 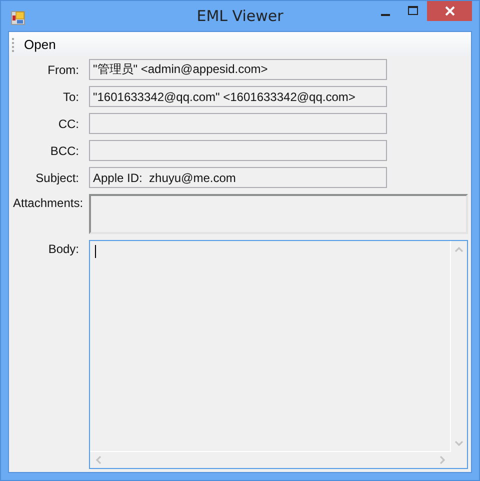 I want to click on menu-item: Open, so click(x=40, y=44).